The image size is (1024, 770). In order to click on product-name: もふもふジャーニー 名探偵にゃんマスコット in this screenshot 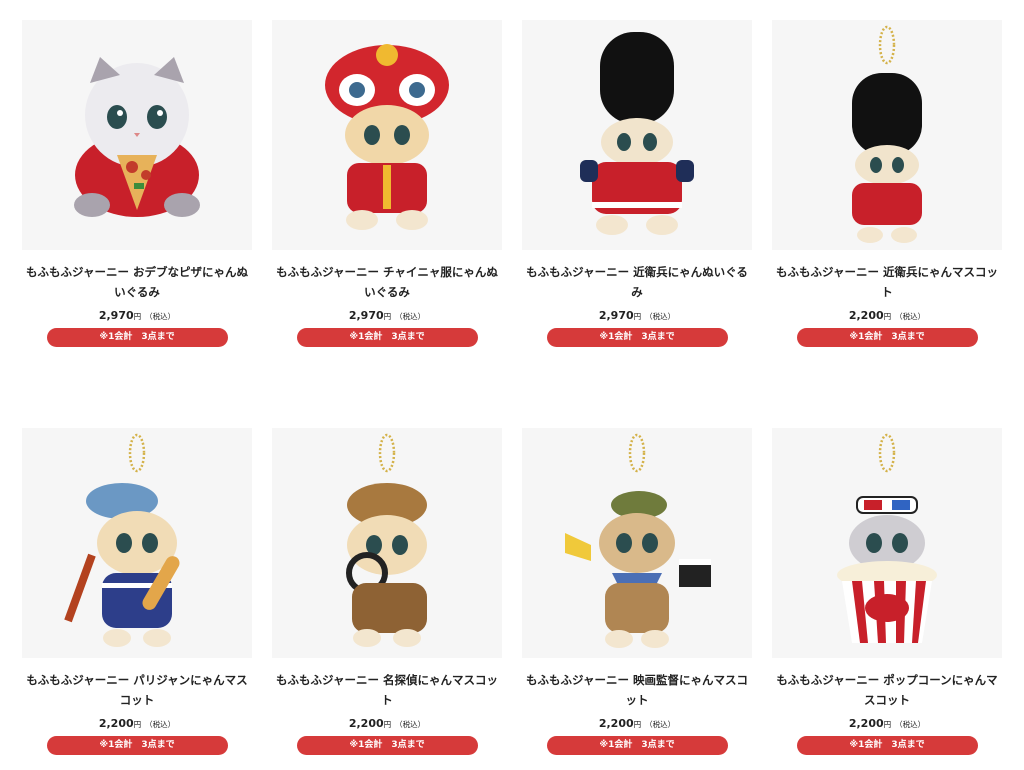, I will do `click(387, 690)`.